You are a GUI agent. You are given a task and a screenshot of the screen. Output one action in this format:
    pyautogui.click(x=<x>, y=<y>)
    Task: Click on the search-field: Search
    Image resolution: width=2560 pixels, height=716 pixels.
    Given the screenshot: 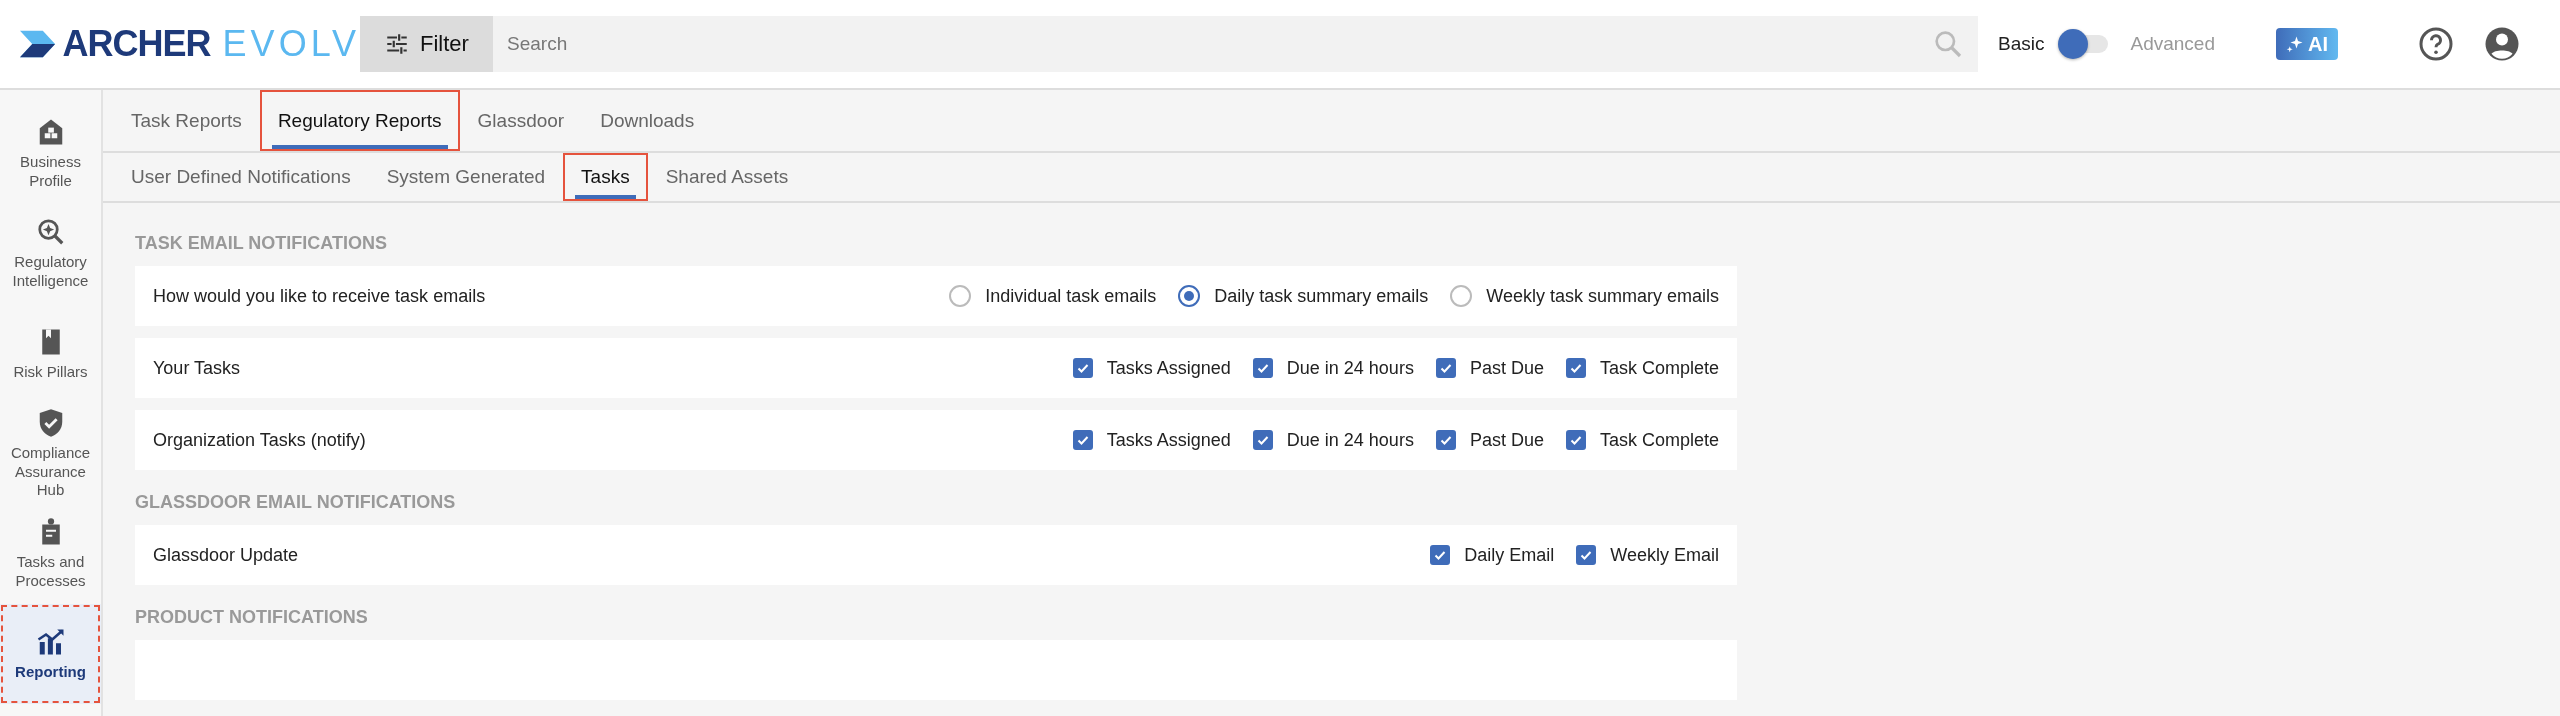 What is the action you would take?
    pyautogui.click(x=1235, y=44)
    